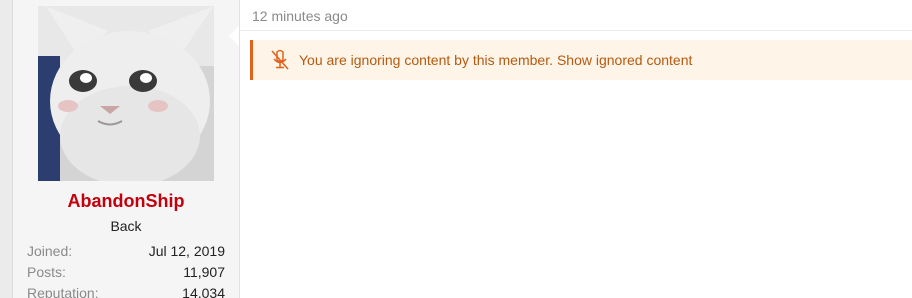 The width and height of the screenshot is (912, 298). Describe the element at coordinates (300, 16) in the screenshot. I see `post-timestamp: 12 minutes ago` at that location.